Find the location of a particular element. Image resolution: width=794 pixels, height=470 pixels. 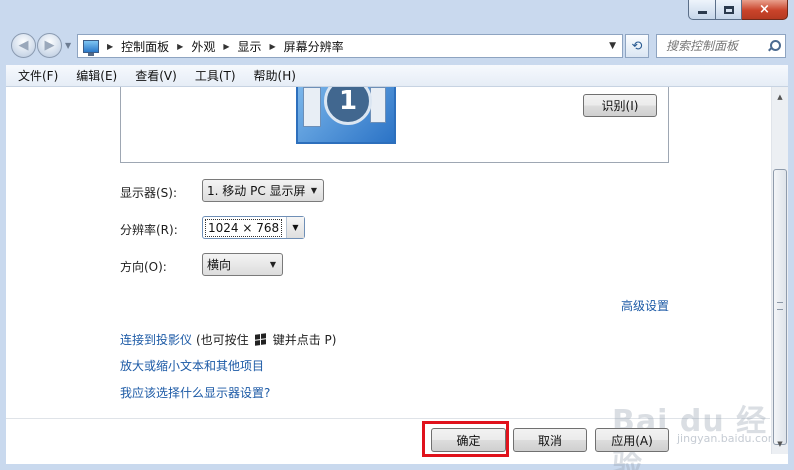

identify-button: 识别(I) is located at coordinates (620, 105).